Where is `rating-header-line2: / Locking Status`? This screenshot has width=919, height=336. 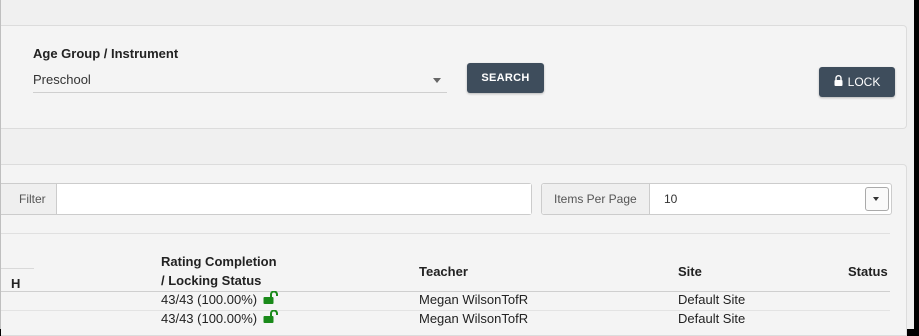
rating-header-line2: / Locking Status is located at coordinates (211, 280).